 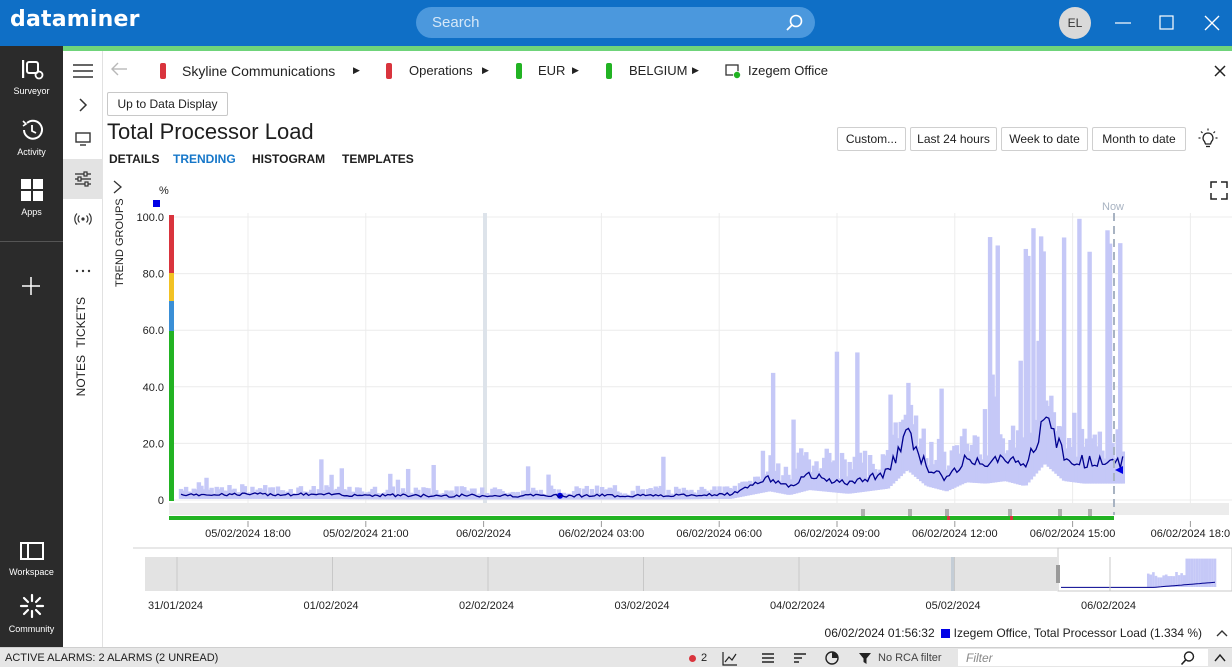 I want to click on y-tick-label: 60.0, so click(x=153, y=331).